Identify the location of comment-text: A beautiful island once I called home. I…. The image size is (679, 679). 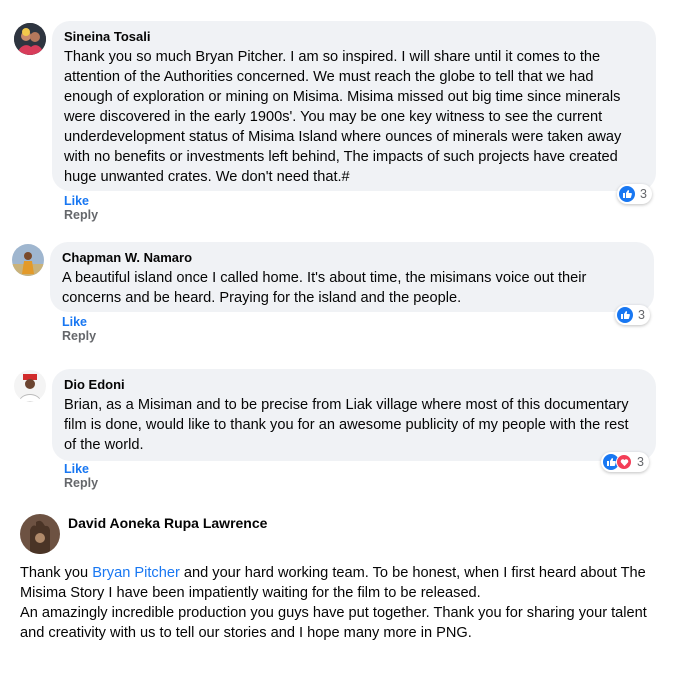
(324, 288).